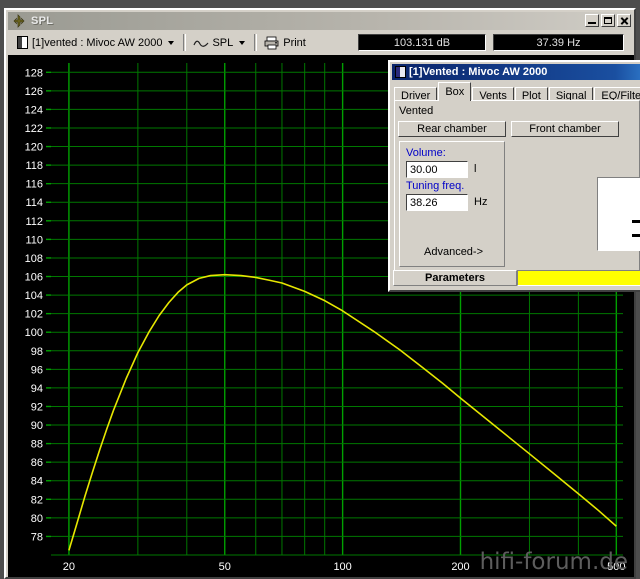 Image resolution: width=640 pixels, height=579 pixels. I want to click on svg-text: 122, so click(34, 129).